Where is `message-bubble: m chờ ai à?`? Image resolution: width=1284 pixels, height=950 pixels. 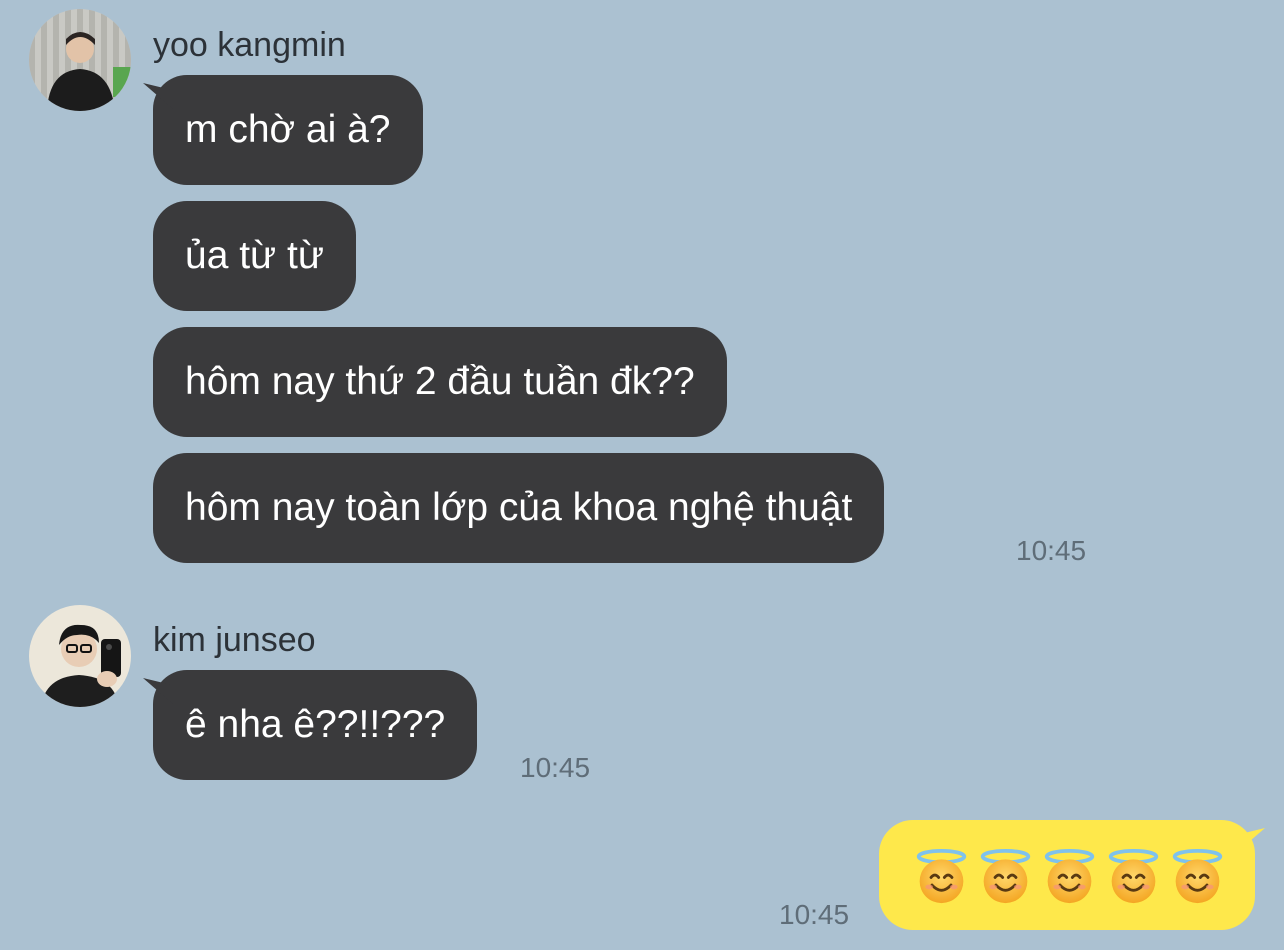
message-bubble: m chờ ai à? is located at coordinates (288, 130).